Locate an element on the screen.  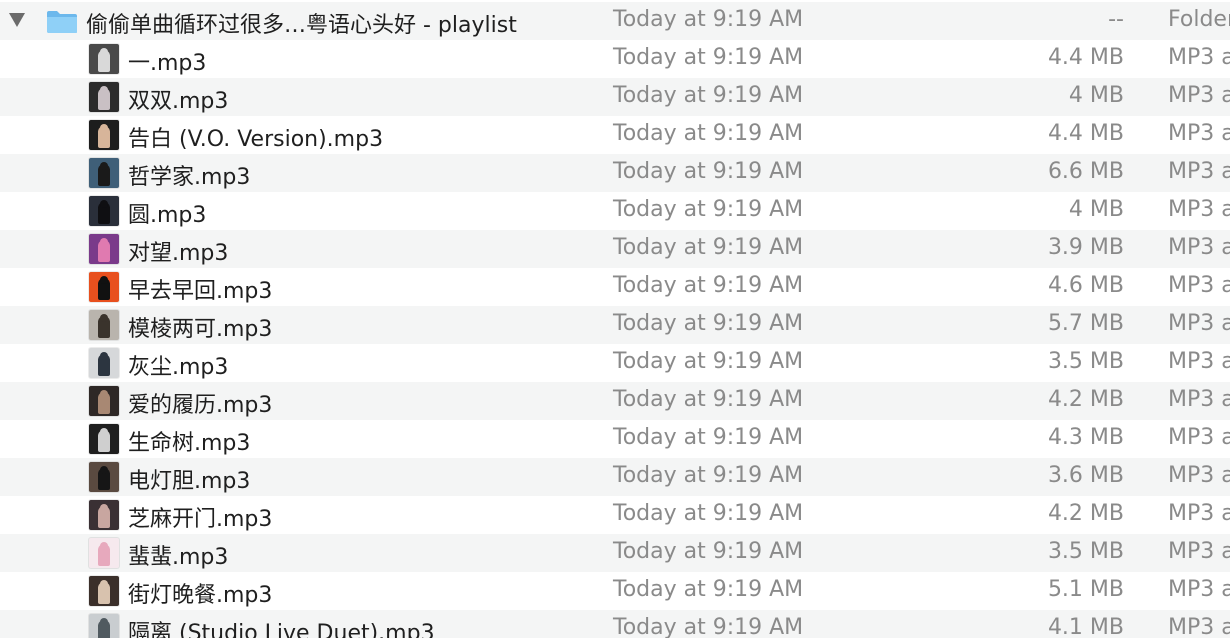
file-size: 3.6 MB is located at coordinates (1085, 475).